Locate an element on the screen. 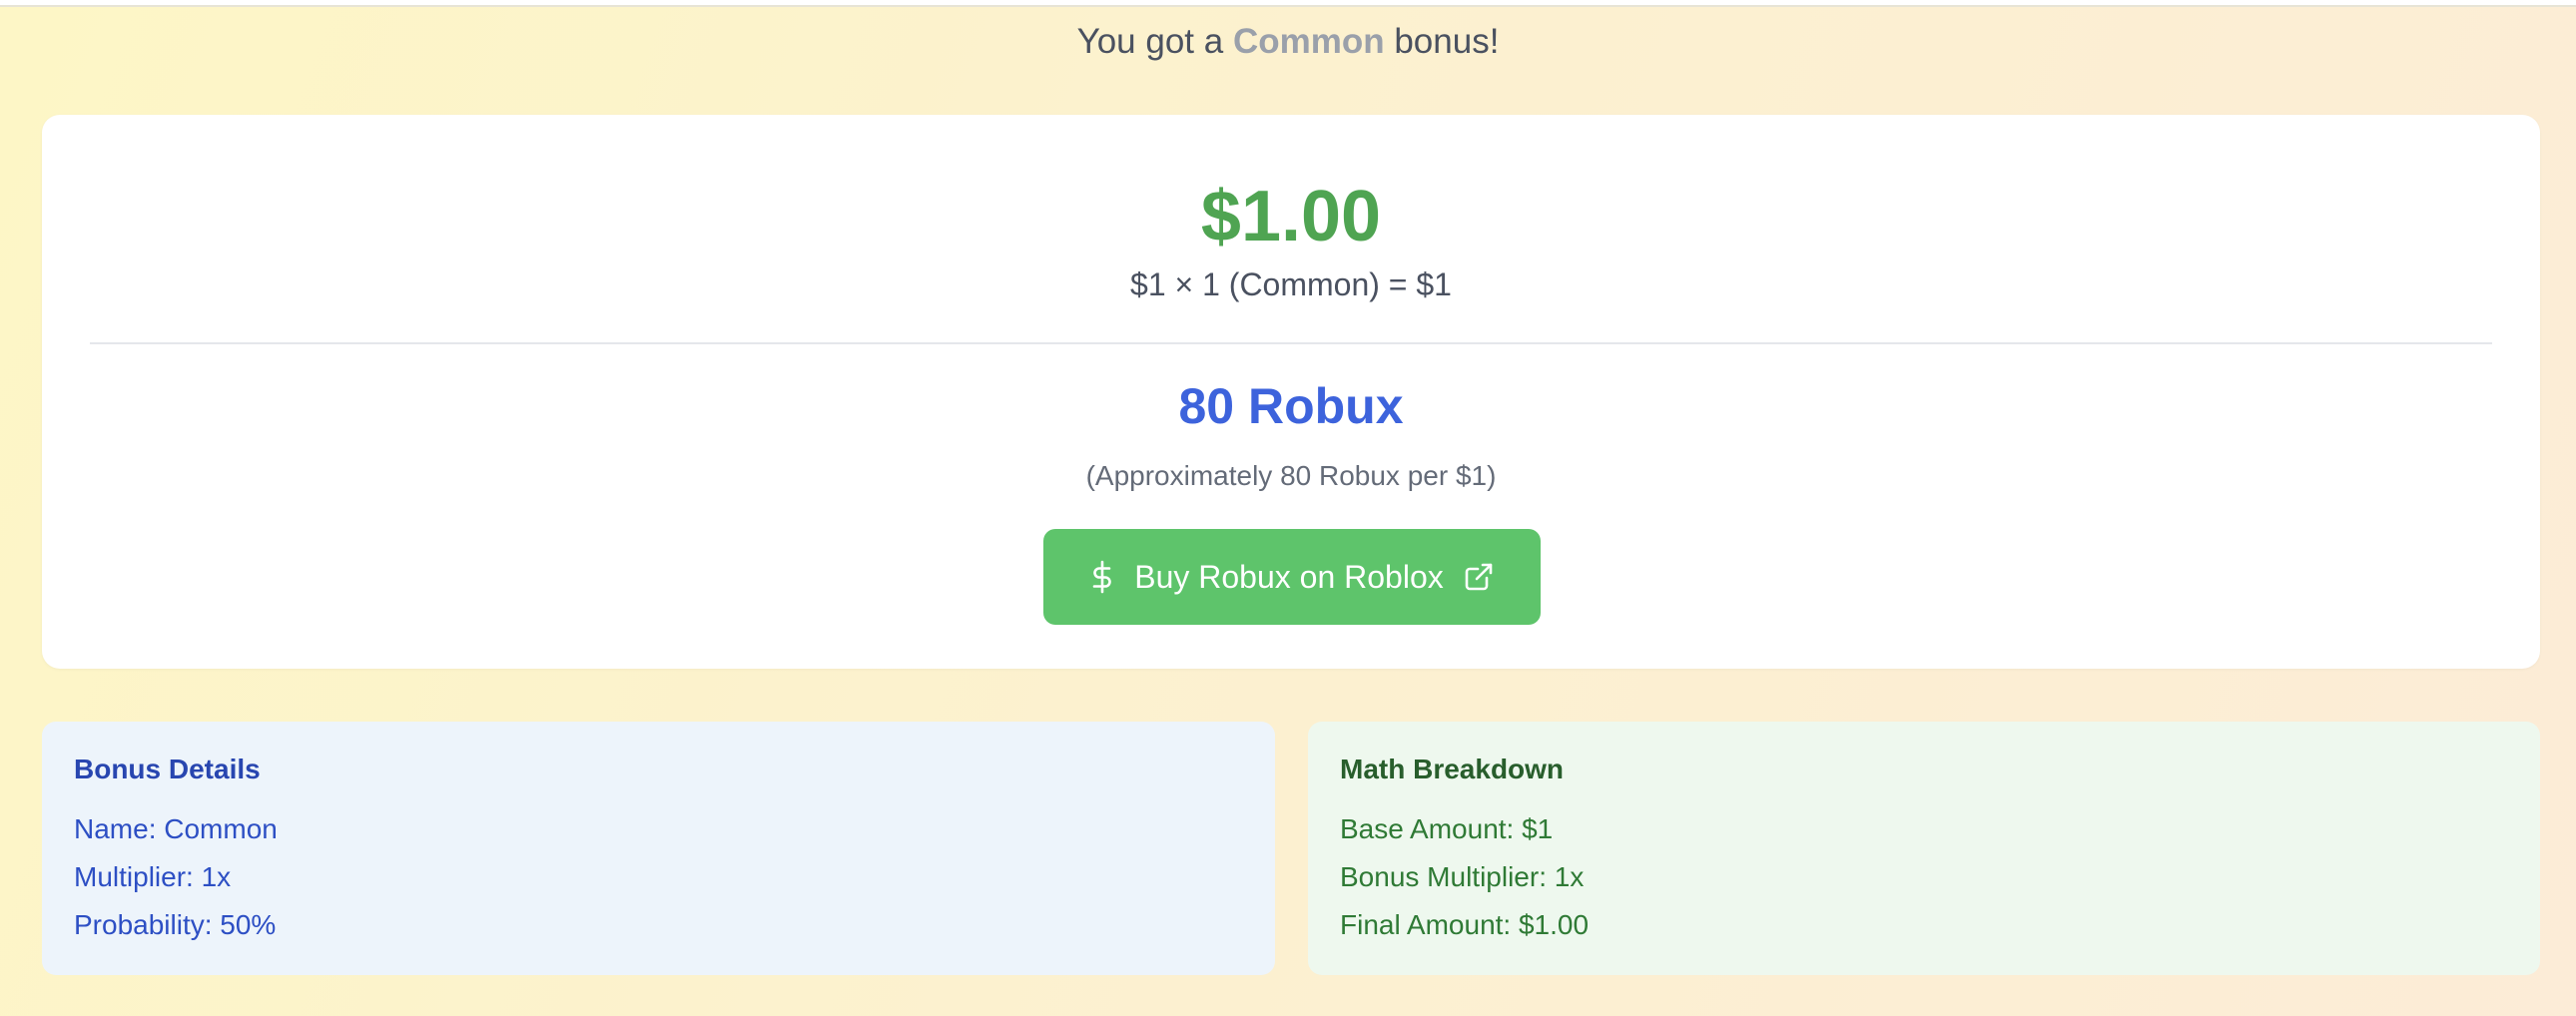 This screenshot has width=2576, height=1016. external-link-icon is located at coordinates (1479, 577).